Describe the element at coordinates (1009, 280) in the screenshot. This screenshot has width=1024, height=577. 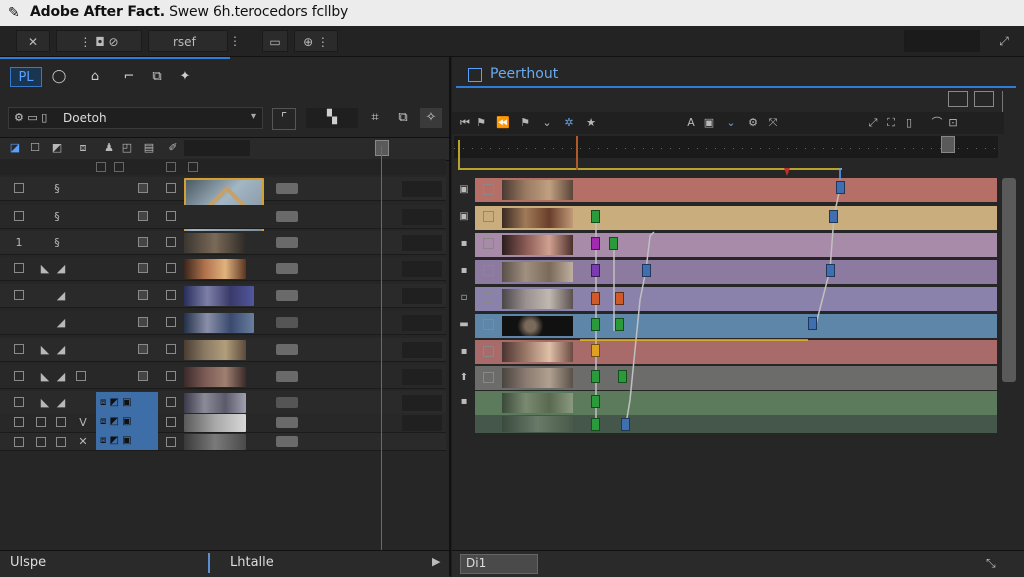
I see `timeline-scrollbar` at that location.